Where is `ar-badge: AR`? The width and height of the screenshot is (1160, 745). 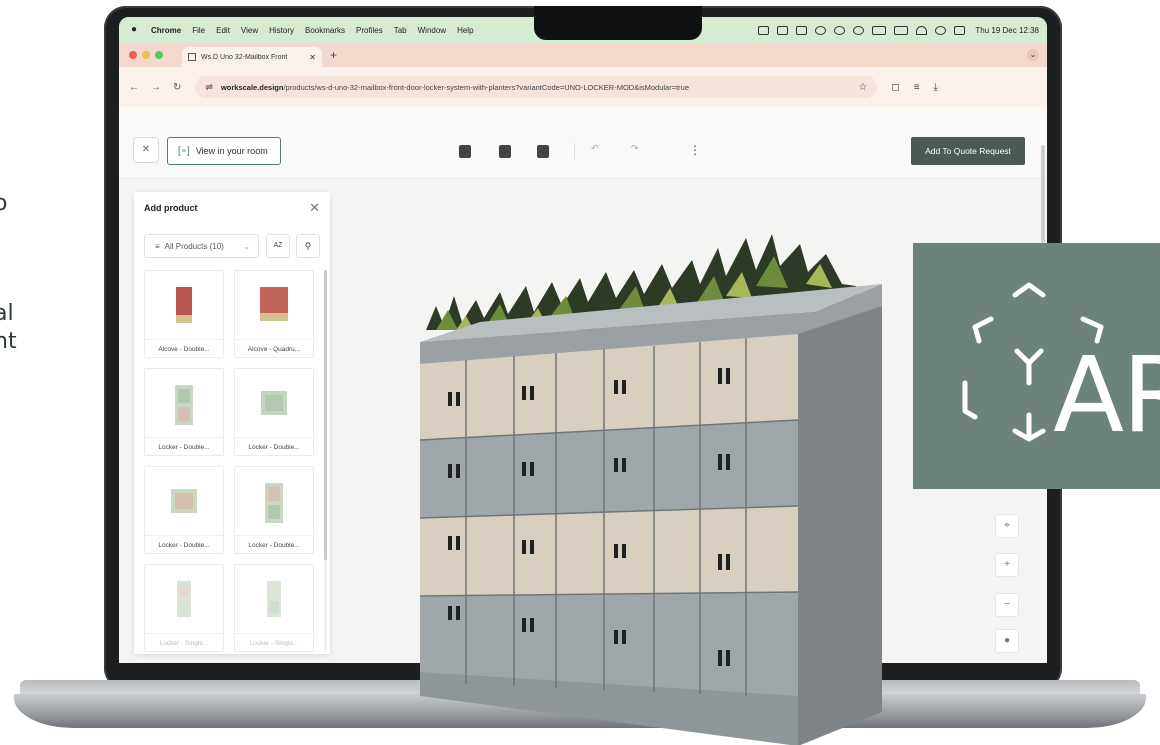
ar-badge: AR is located at coordinates (1036, 366).